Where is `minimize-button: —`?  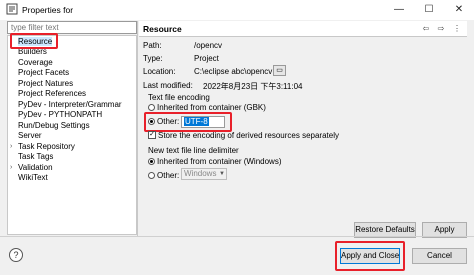
minimize-button: — is located at coordinates (399, 10).